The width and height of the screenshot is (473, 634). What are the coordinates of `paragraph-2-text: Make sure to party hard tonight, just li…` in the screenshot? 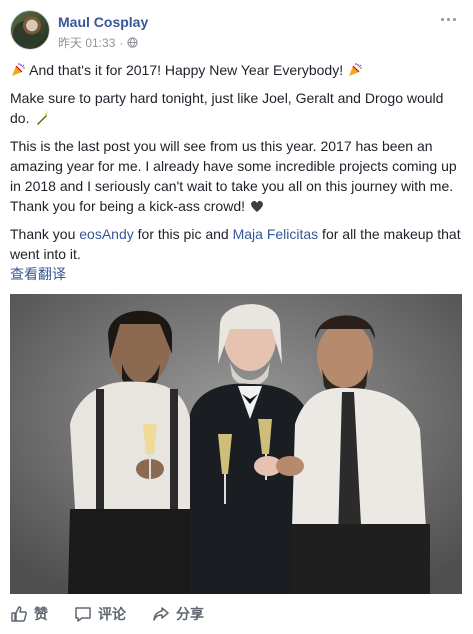 It's located at (227, 108).